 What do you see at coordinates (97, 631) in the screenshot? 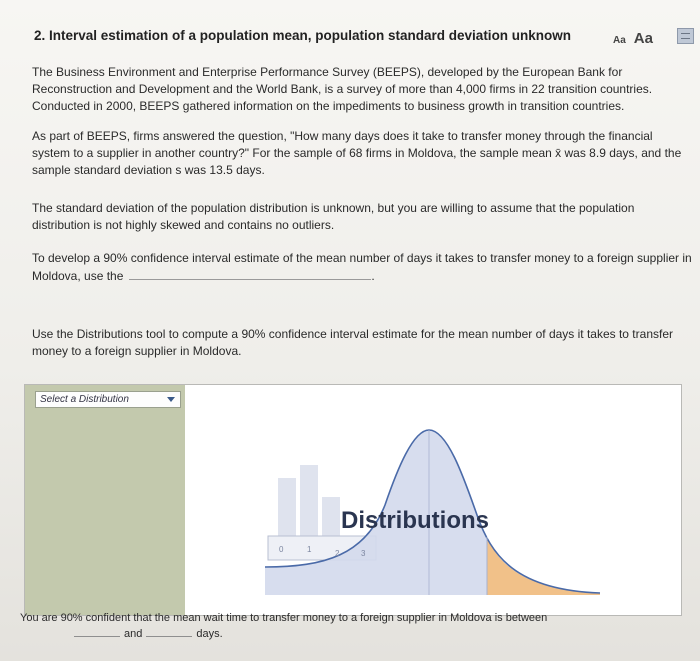
I see `lower-bound-input` at bounding box center [97, 631].